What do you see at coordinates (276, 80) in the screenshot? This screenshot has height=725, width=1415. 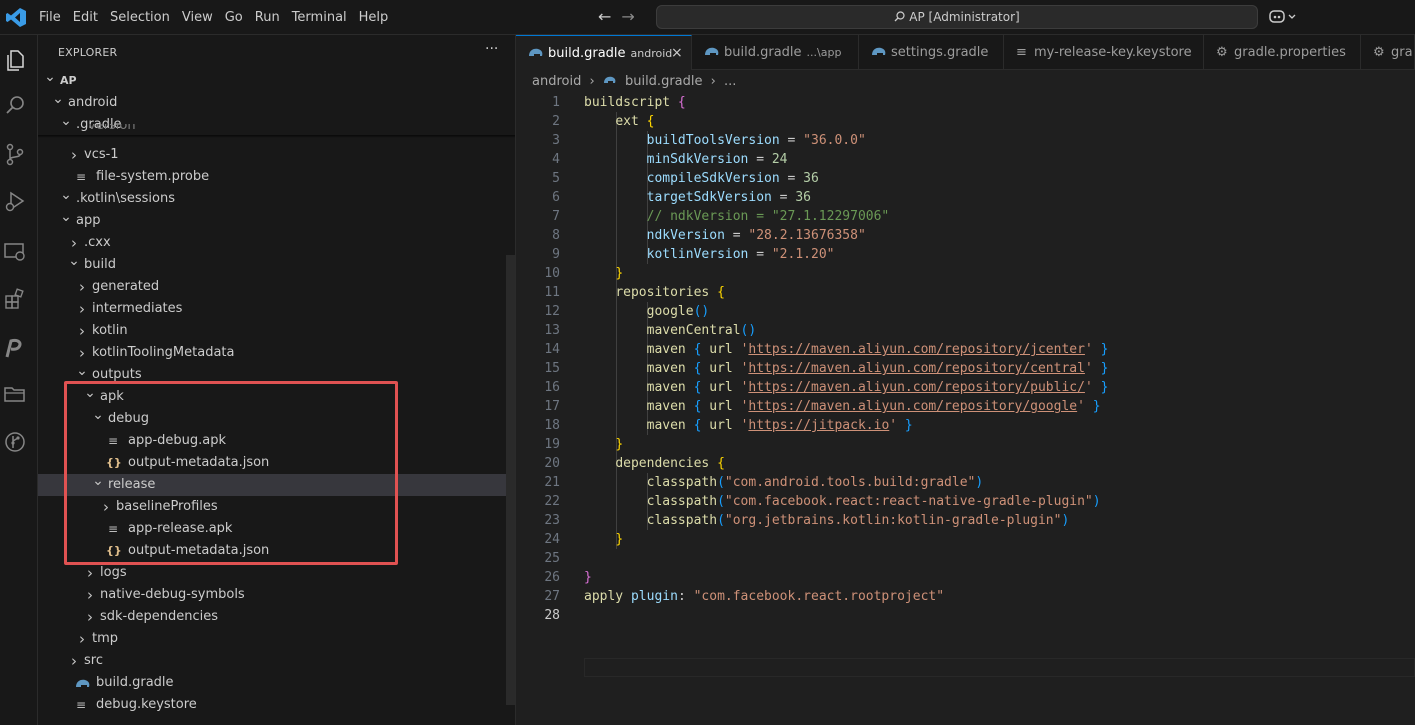 I see `tree-row-ap: ⌄ AP` at bounding box center [276, 80].